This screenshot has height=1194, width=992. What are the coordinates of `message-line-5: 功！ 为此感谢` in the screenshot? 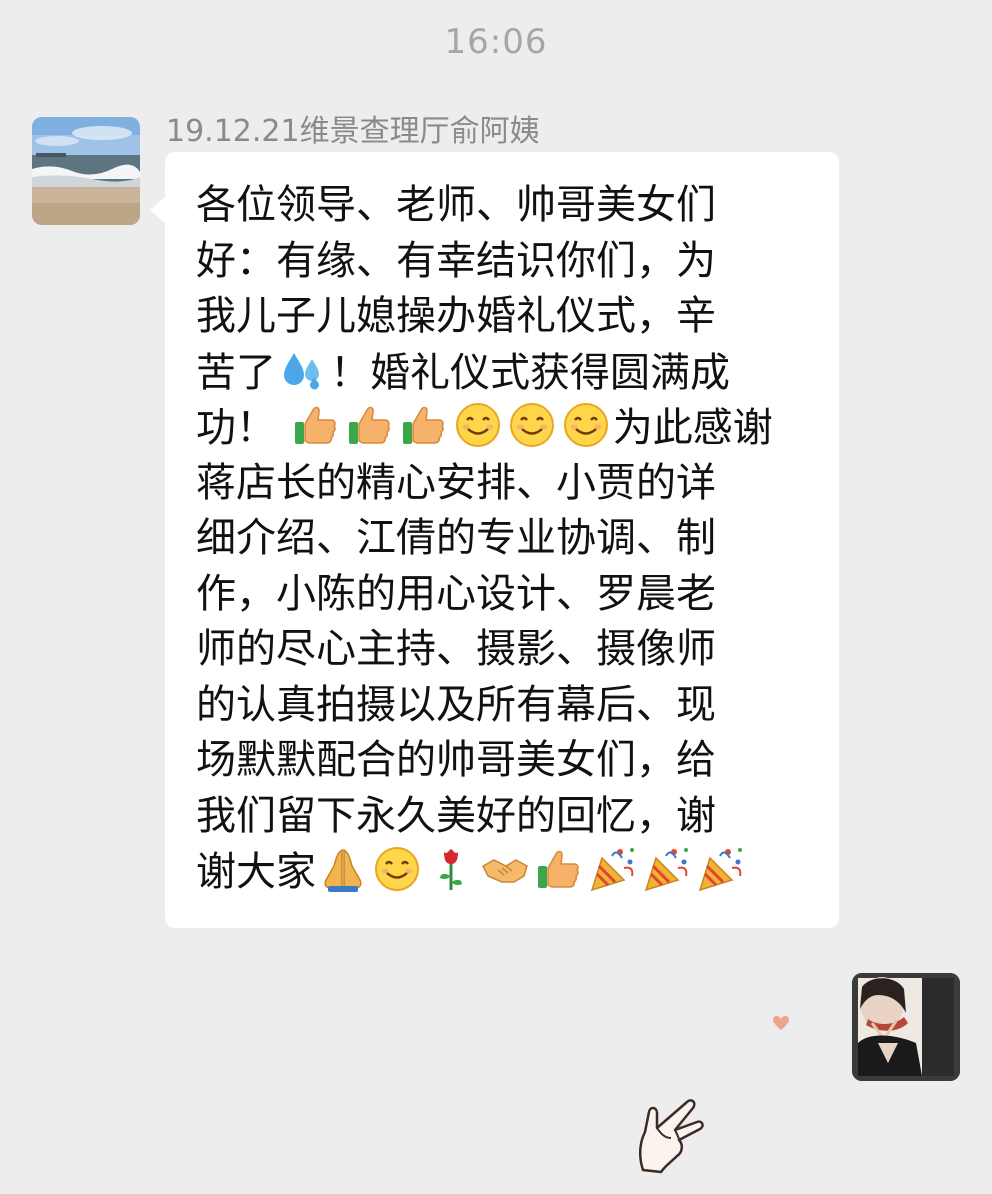 It's located at (502, 428).